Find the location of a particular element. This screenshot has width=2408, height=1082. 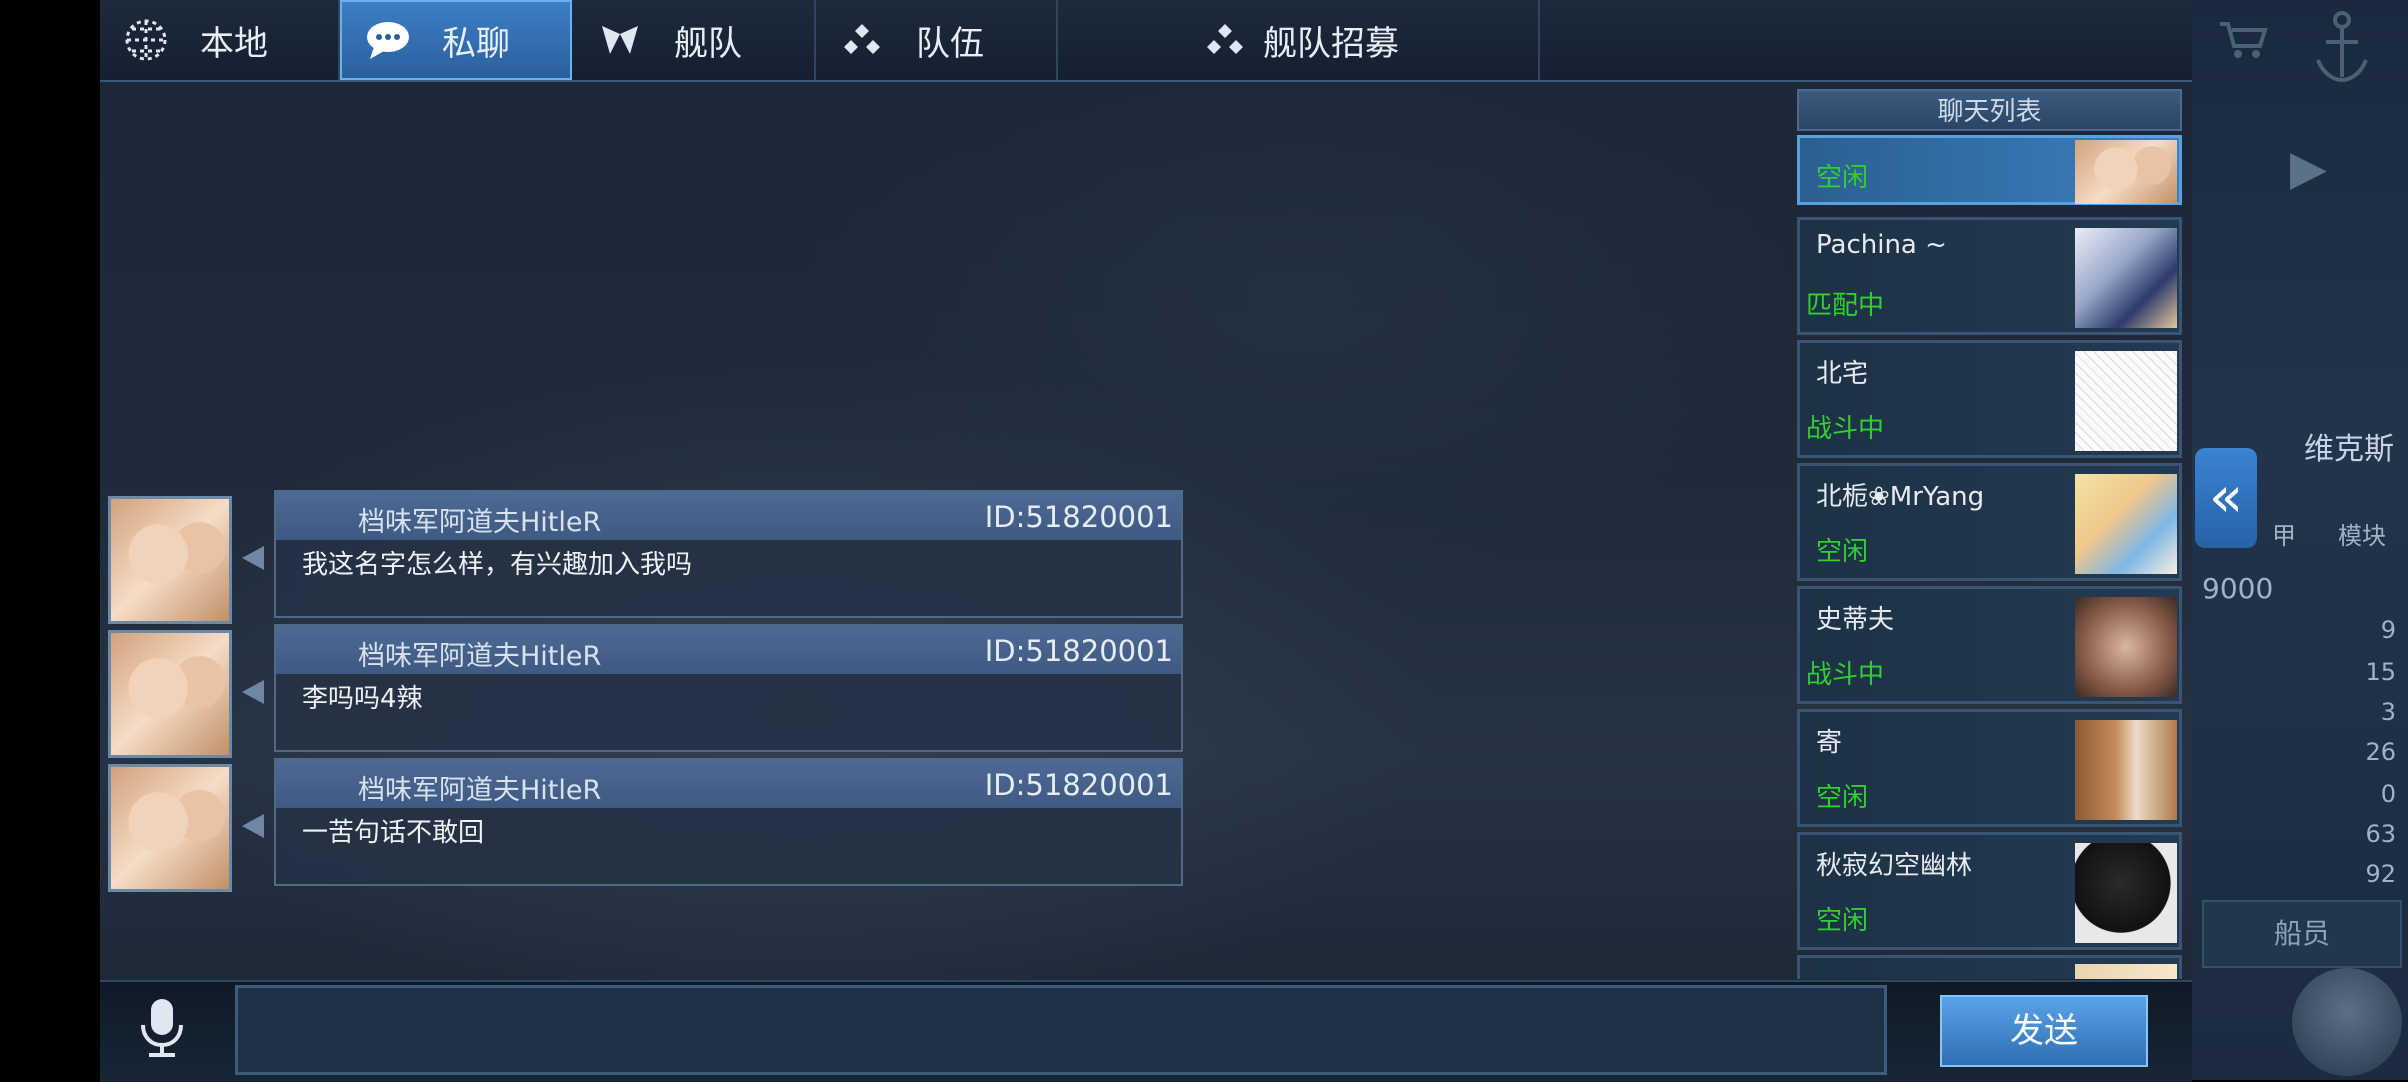

message-bubble: 档味军阿道夫HitleR ID:51820001 一苦句话不敢回 is located at coordinates (728, 822).